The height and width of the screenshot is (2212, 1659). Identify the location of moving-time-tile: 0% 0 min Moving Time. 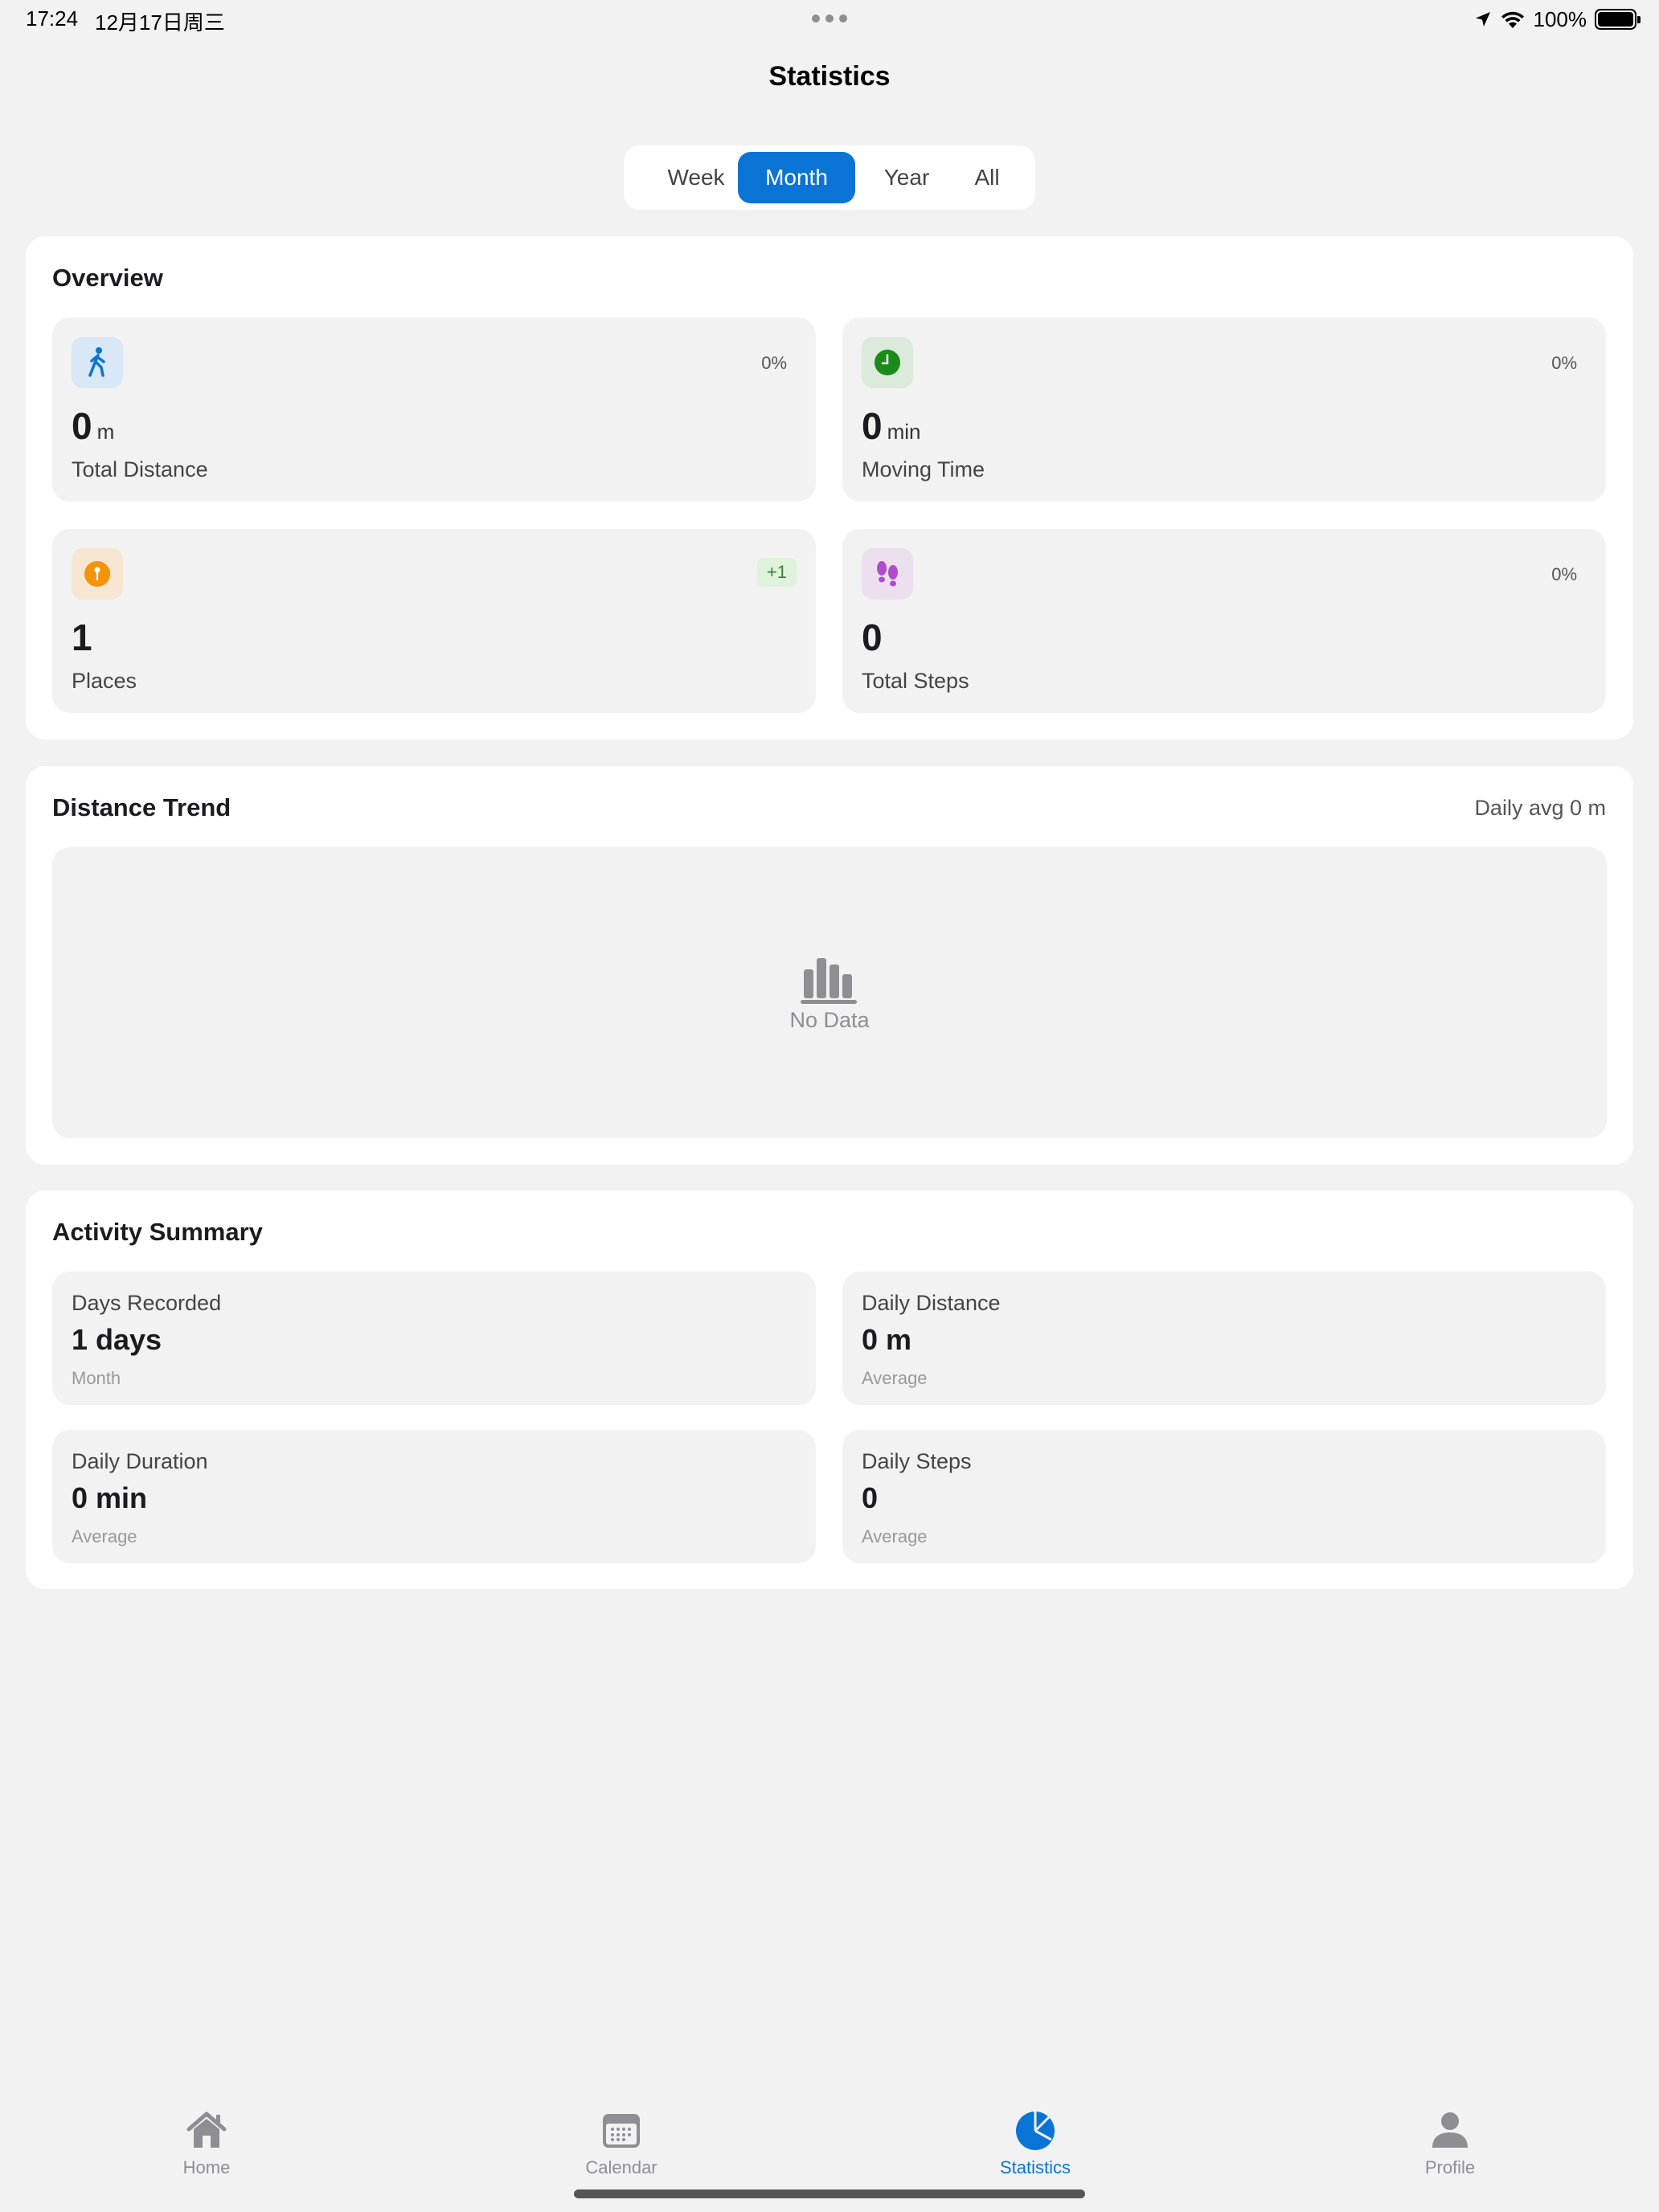
(1224, 409).